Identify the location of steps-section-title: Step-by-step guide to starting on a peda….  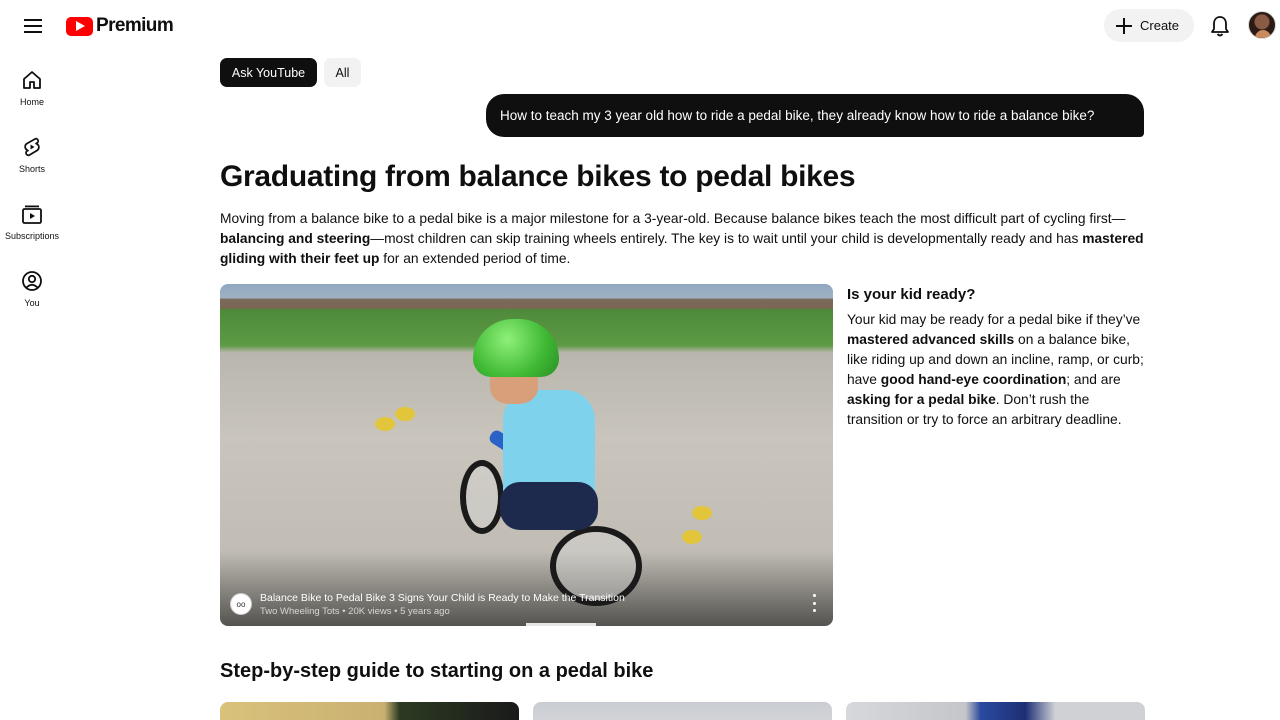
(437, 671).